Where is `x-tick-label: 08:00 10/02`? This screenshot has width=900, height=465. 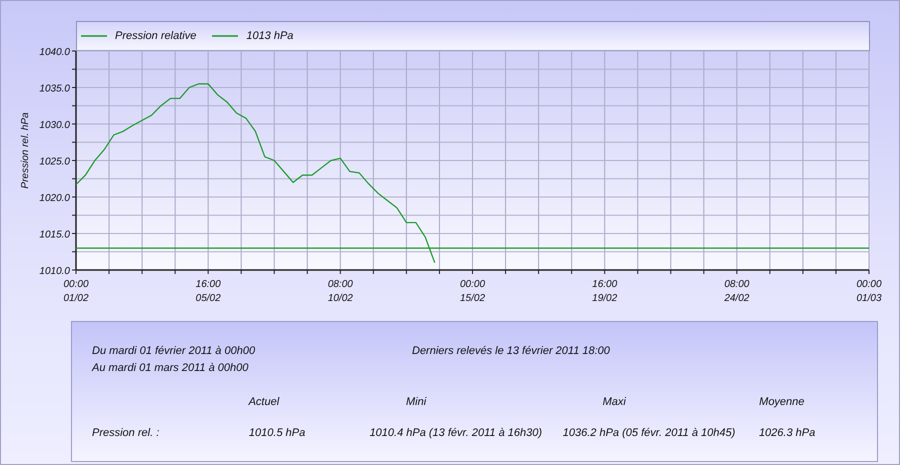 x-tick-label: 08:00 10/02 is located at coordinates (340, 291).